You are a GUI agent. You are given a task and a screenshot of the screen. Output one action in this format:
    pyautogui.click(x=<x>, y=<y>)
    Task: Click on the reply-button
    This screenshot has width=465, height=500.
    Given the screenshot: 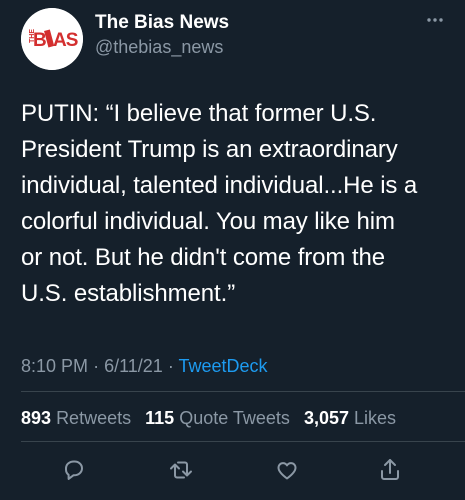 What is the action you would take?
    pyautogui.click(x=73, y=470)
    